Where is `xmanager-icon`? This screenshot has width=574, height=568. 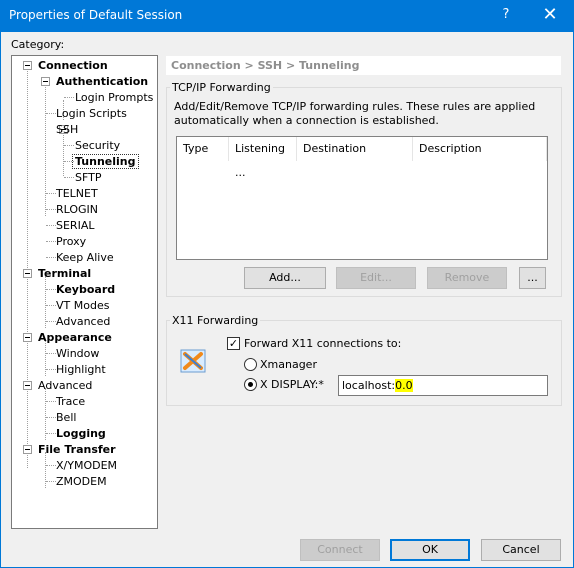
xmanager-icon is located at coordinates (193, 361).